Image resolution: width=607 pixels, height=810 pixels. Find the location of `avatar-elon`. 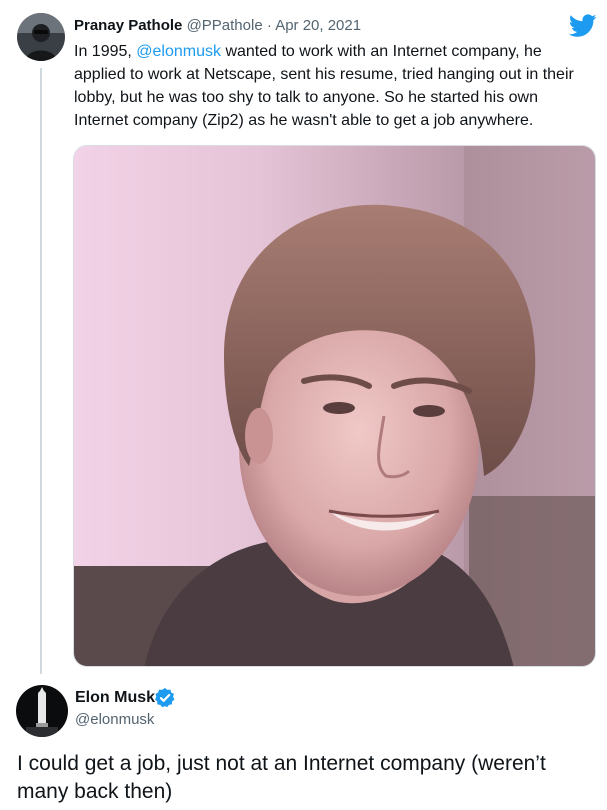

avatar-elon is located at coordinates (42, 711).